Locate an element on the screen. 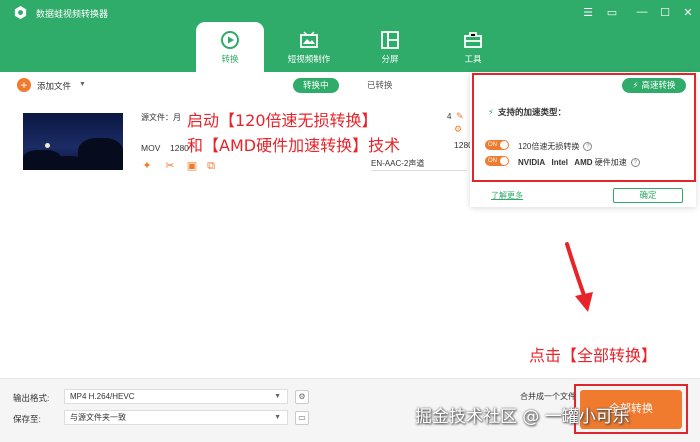 The height and width of the screenshot is (442, 700). format-settings-icon: ⚙ is located at coordinates (302, 397).